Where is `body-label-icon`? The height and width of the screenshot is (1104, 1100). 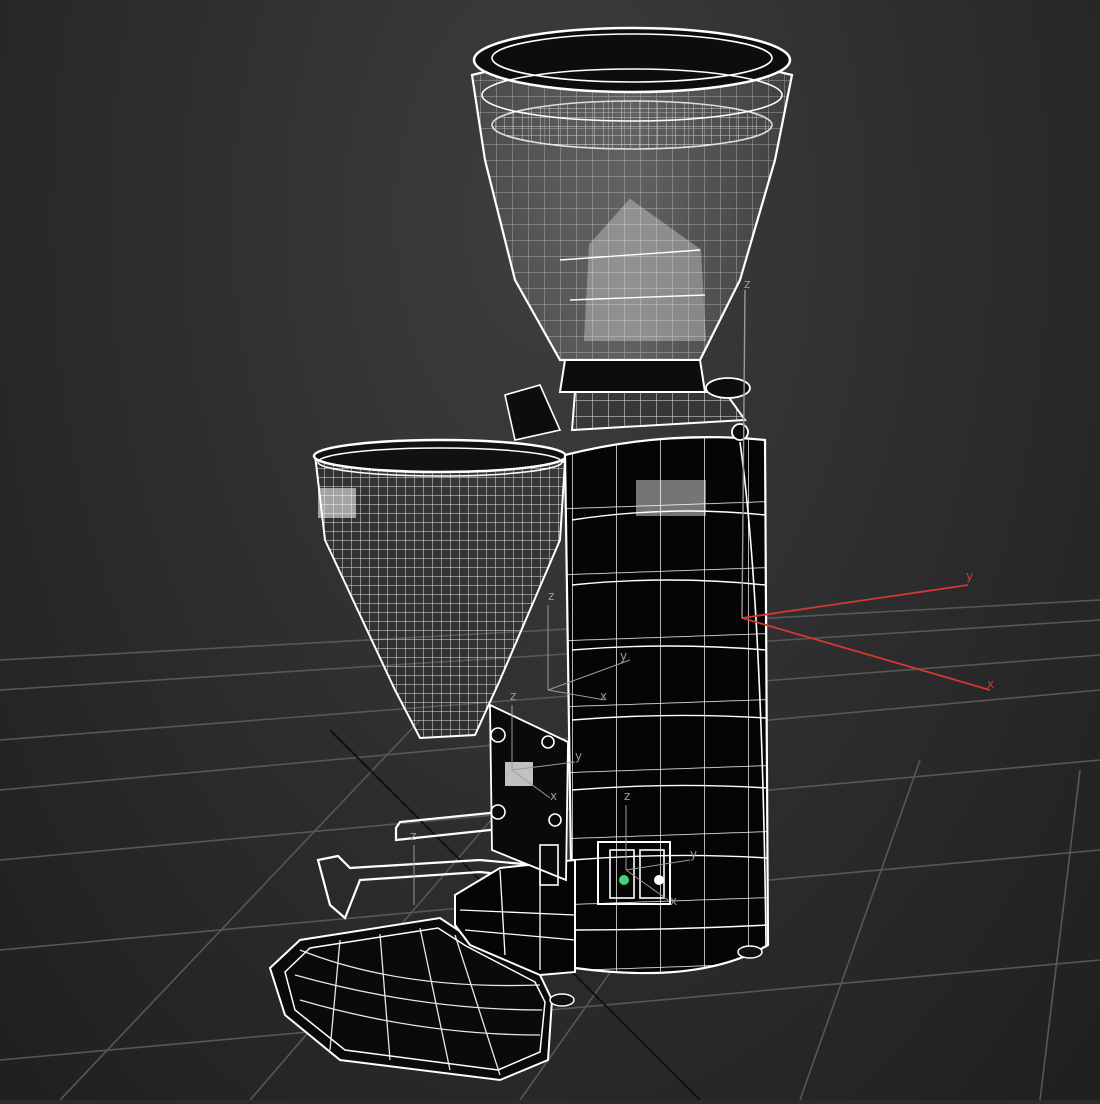 body-label-icon is located at coordinates (671, 498).